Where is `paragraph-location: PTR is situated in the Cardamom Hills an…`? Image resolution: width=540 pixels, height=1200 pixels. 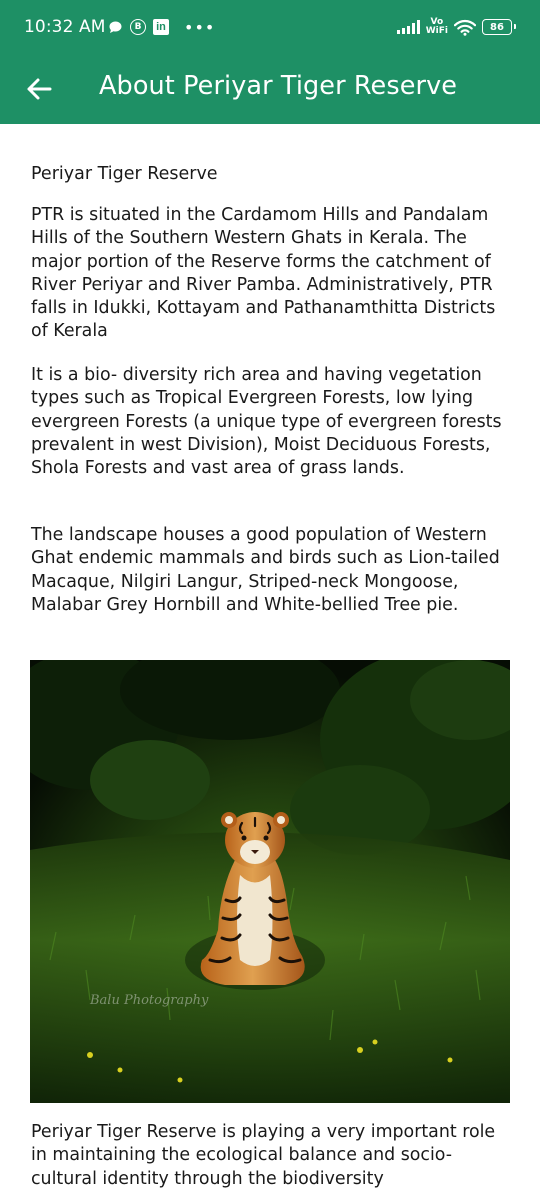
paragraph-location: PTR is situated in the Cardamom Hills an… is located at coordinates (263, 273).